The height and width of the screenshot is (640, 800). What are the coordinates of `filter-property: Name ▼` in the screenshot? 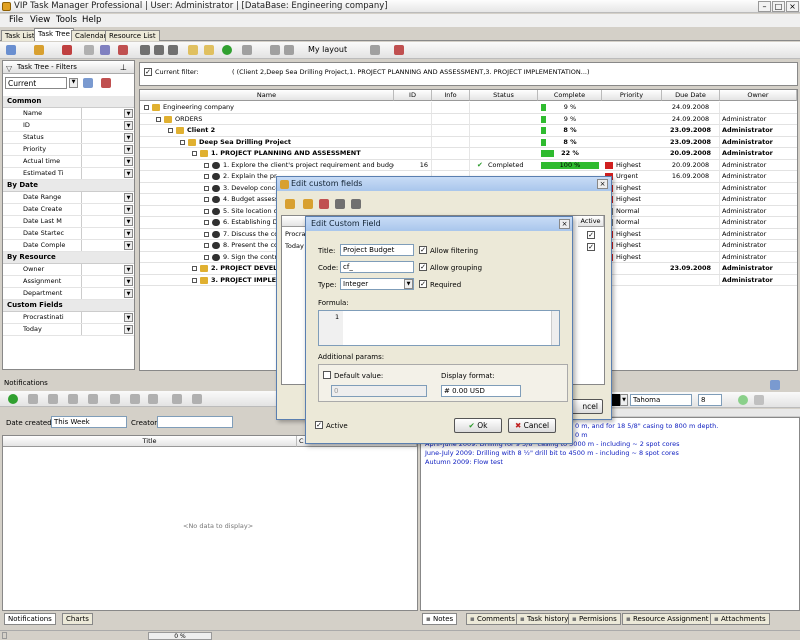 It's located at (68, 114).